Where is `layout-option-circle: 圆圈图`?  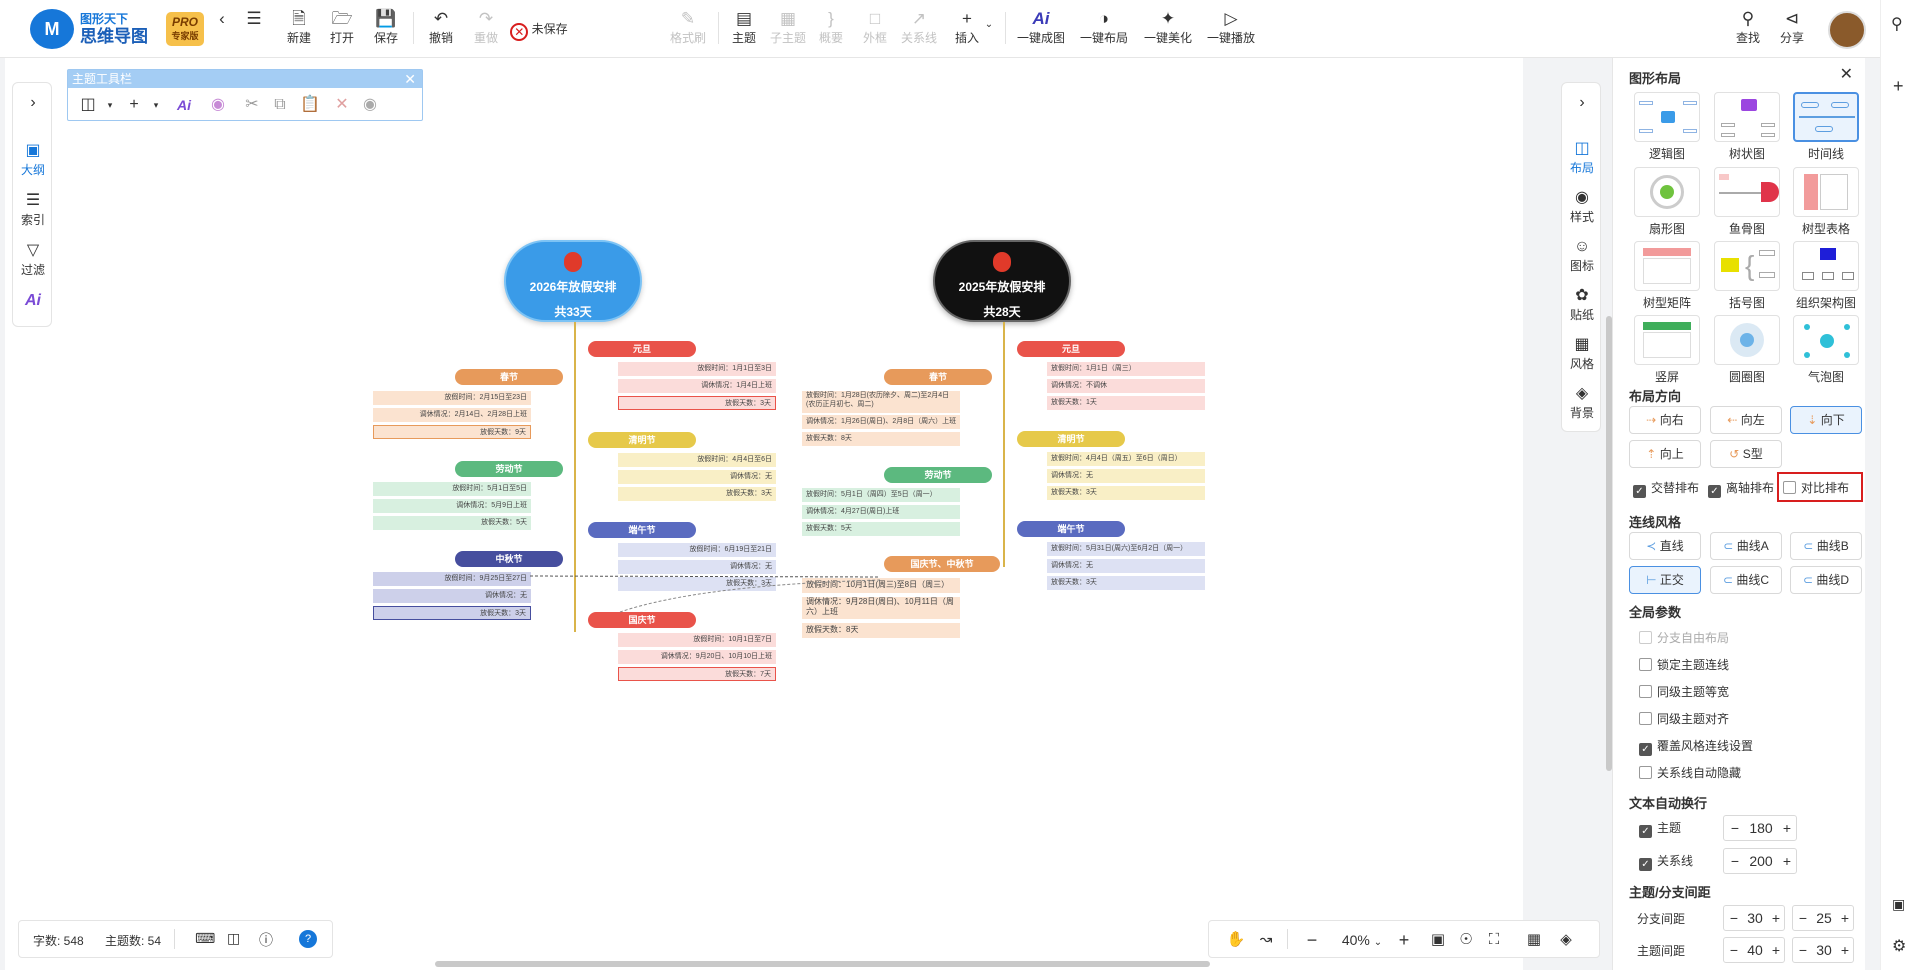 layout-option-circle: 圆圈图 is located at coordinates (1747, 350).